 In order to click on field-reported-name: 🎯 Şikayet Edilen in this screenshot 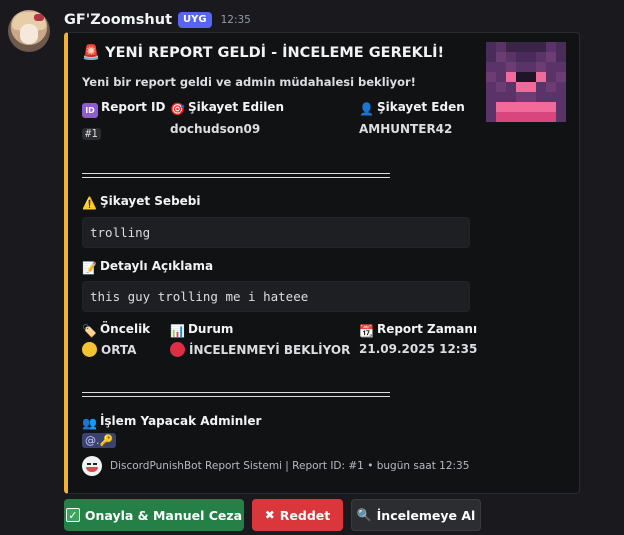, I will do `click(227, 108)`.